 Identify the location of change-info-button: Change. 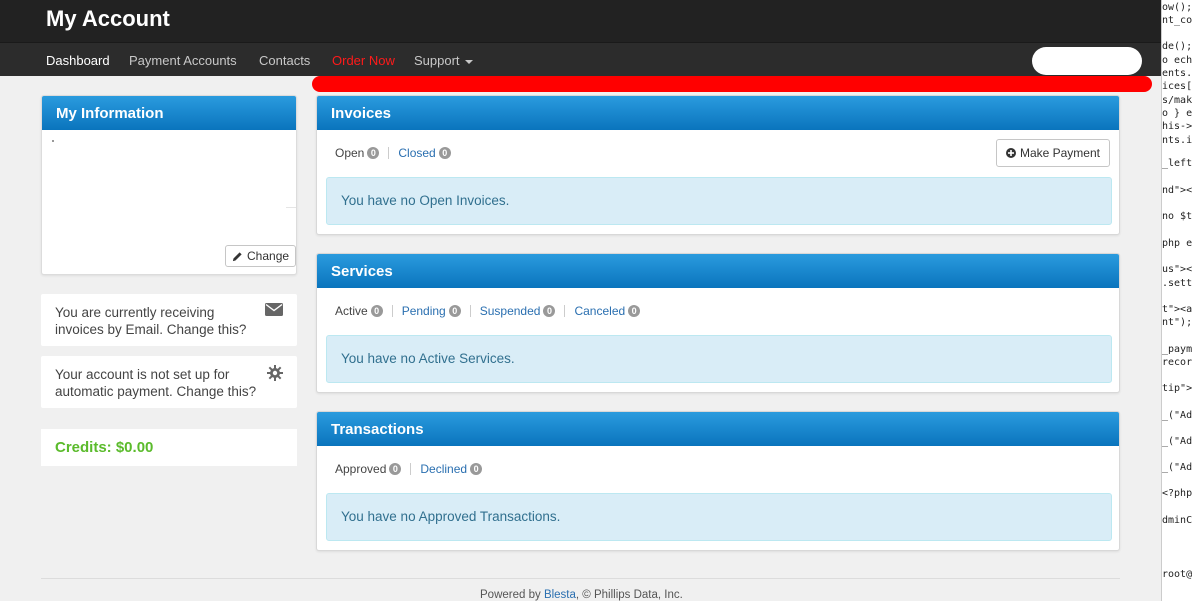
(260, 256).